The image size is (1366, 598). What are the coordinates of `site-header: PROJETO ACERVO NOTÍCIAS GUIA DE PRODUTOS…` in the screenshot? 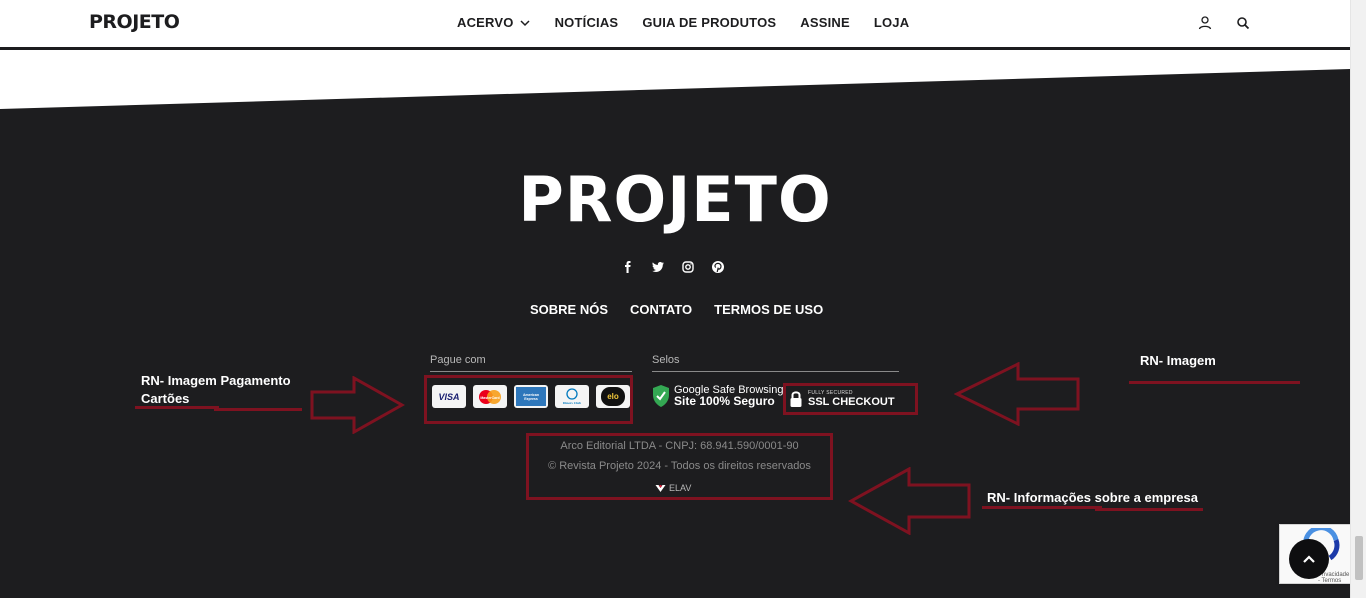 It's located at (675, 25).